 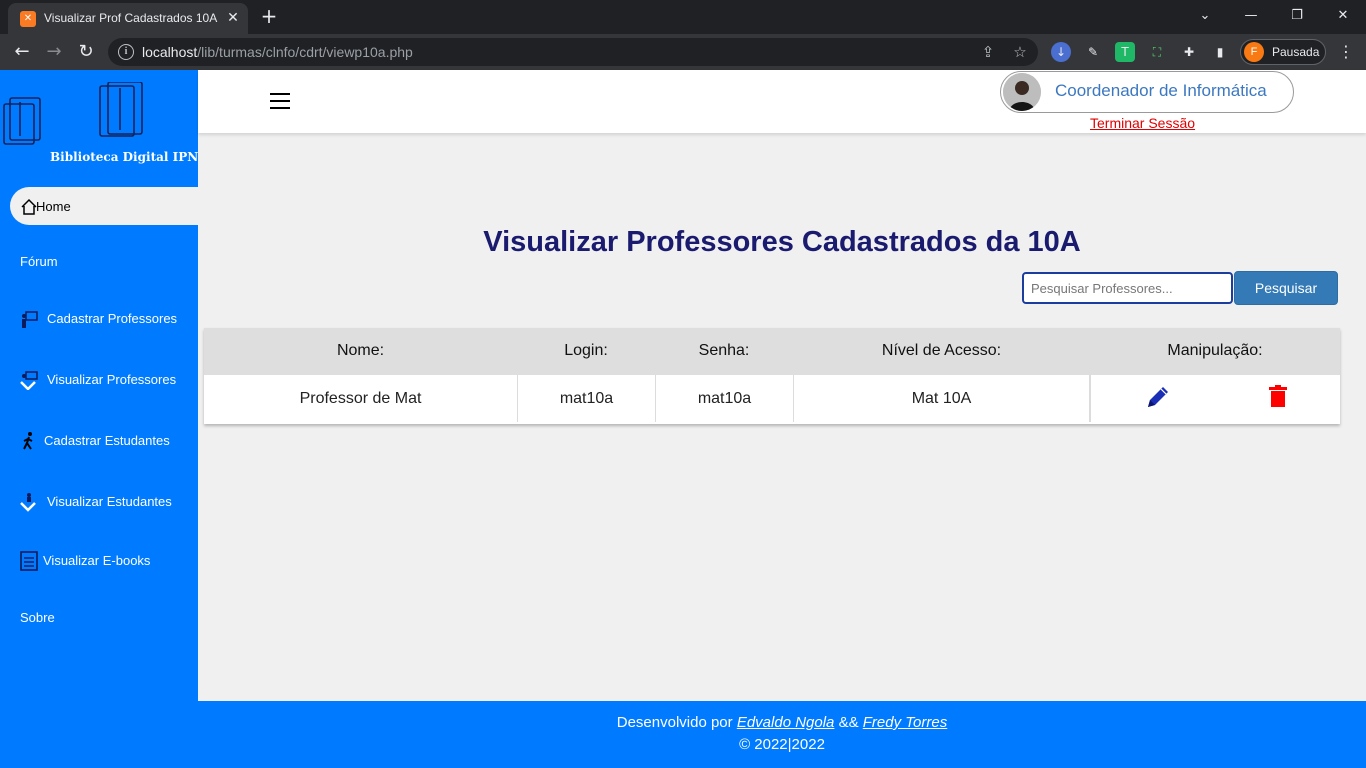 I want to click on close-window-icon: ✕, so click(x=1343, y=16).